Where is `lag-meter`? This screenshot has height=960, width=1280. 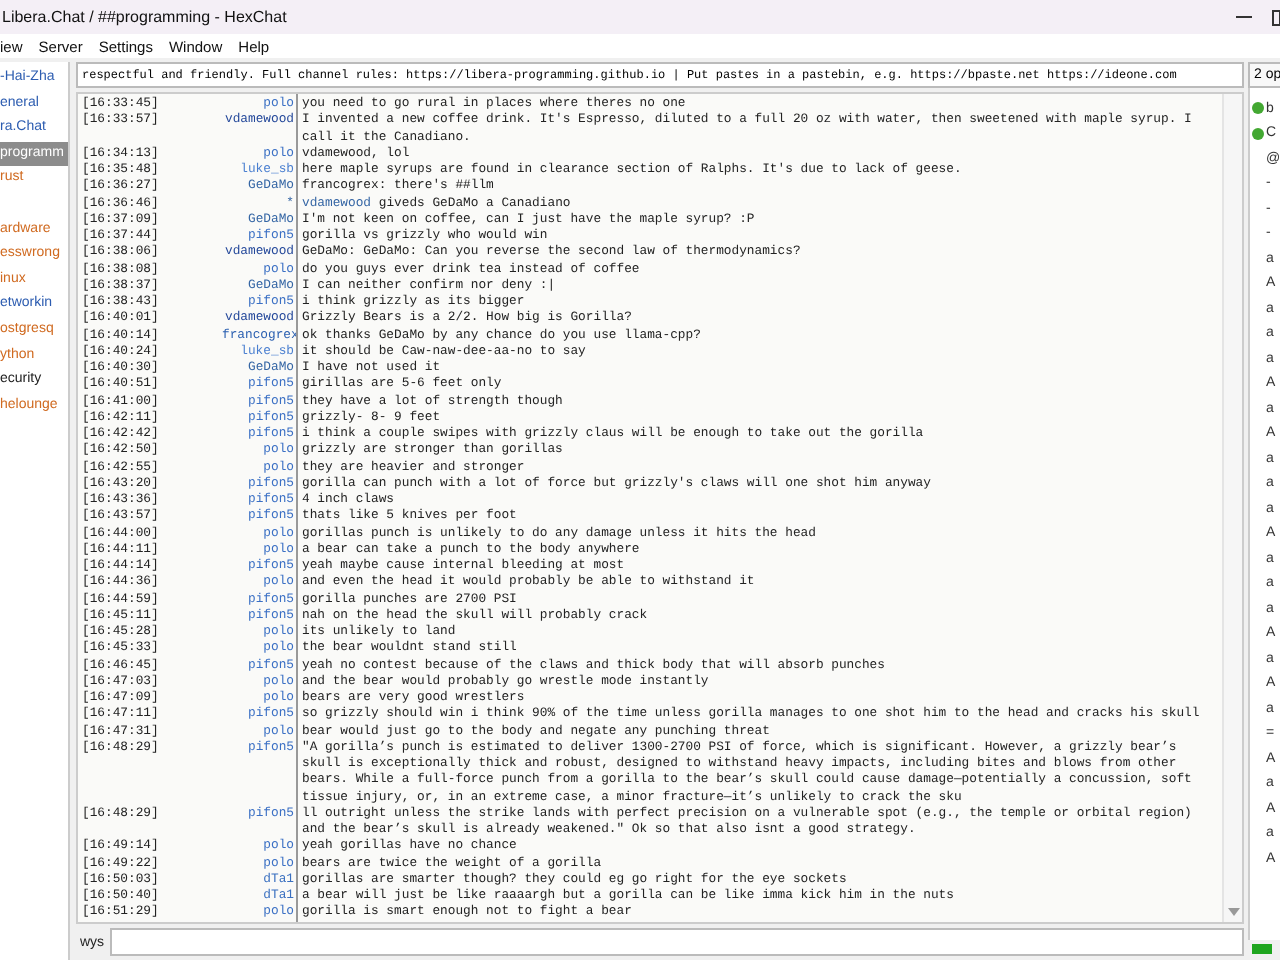 lag-meter is located at coordinates (1262, 949).